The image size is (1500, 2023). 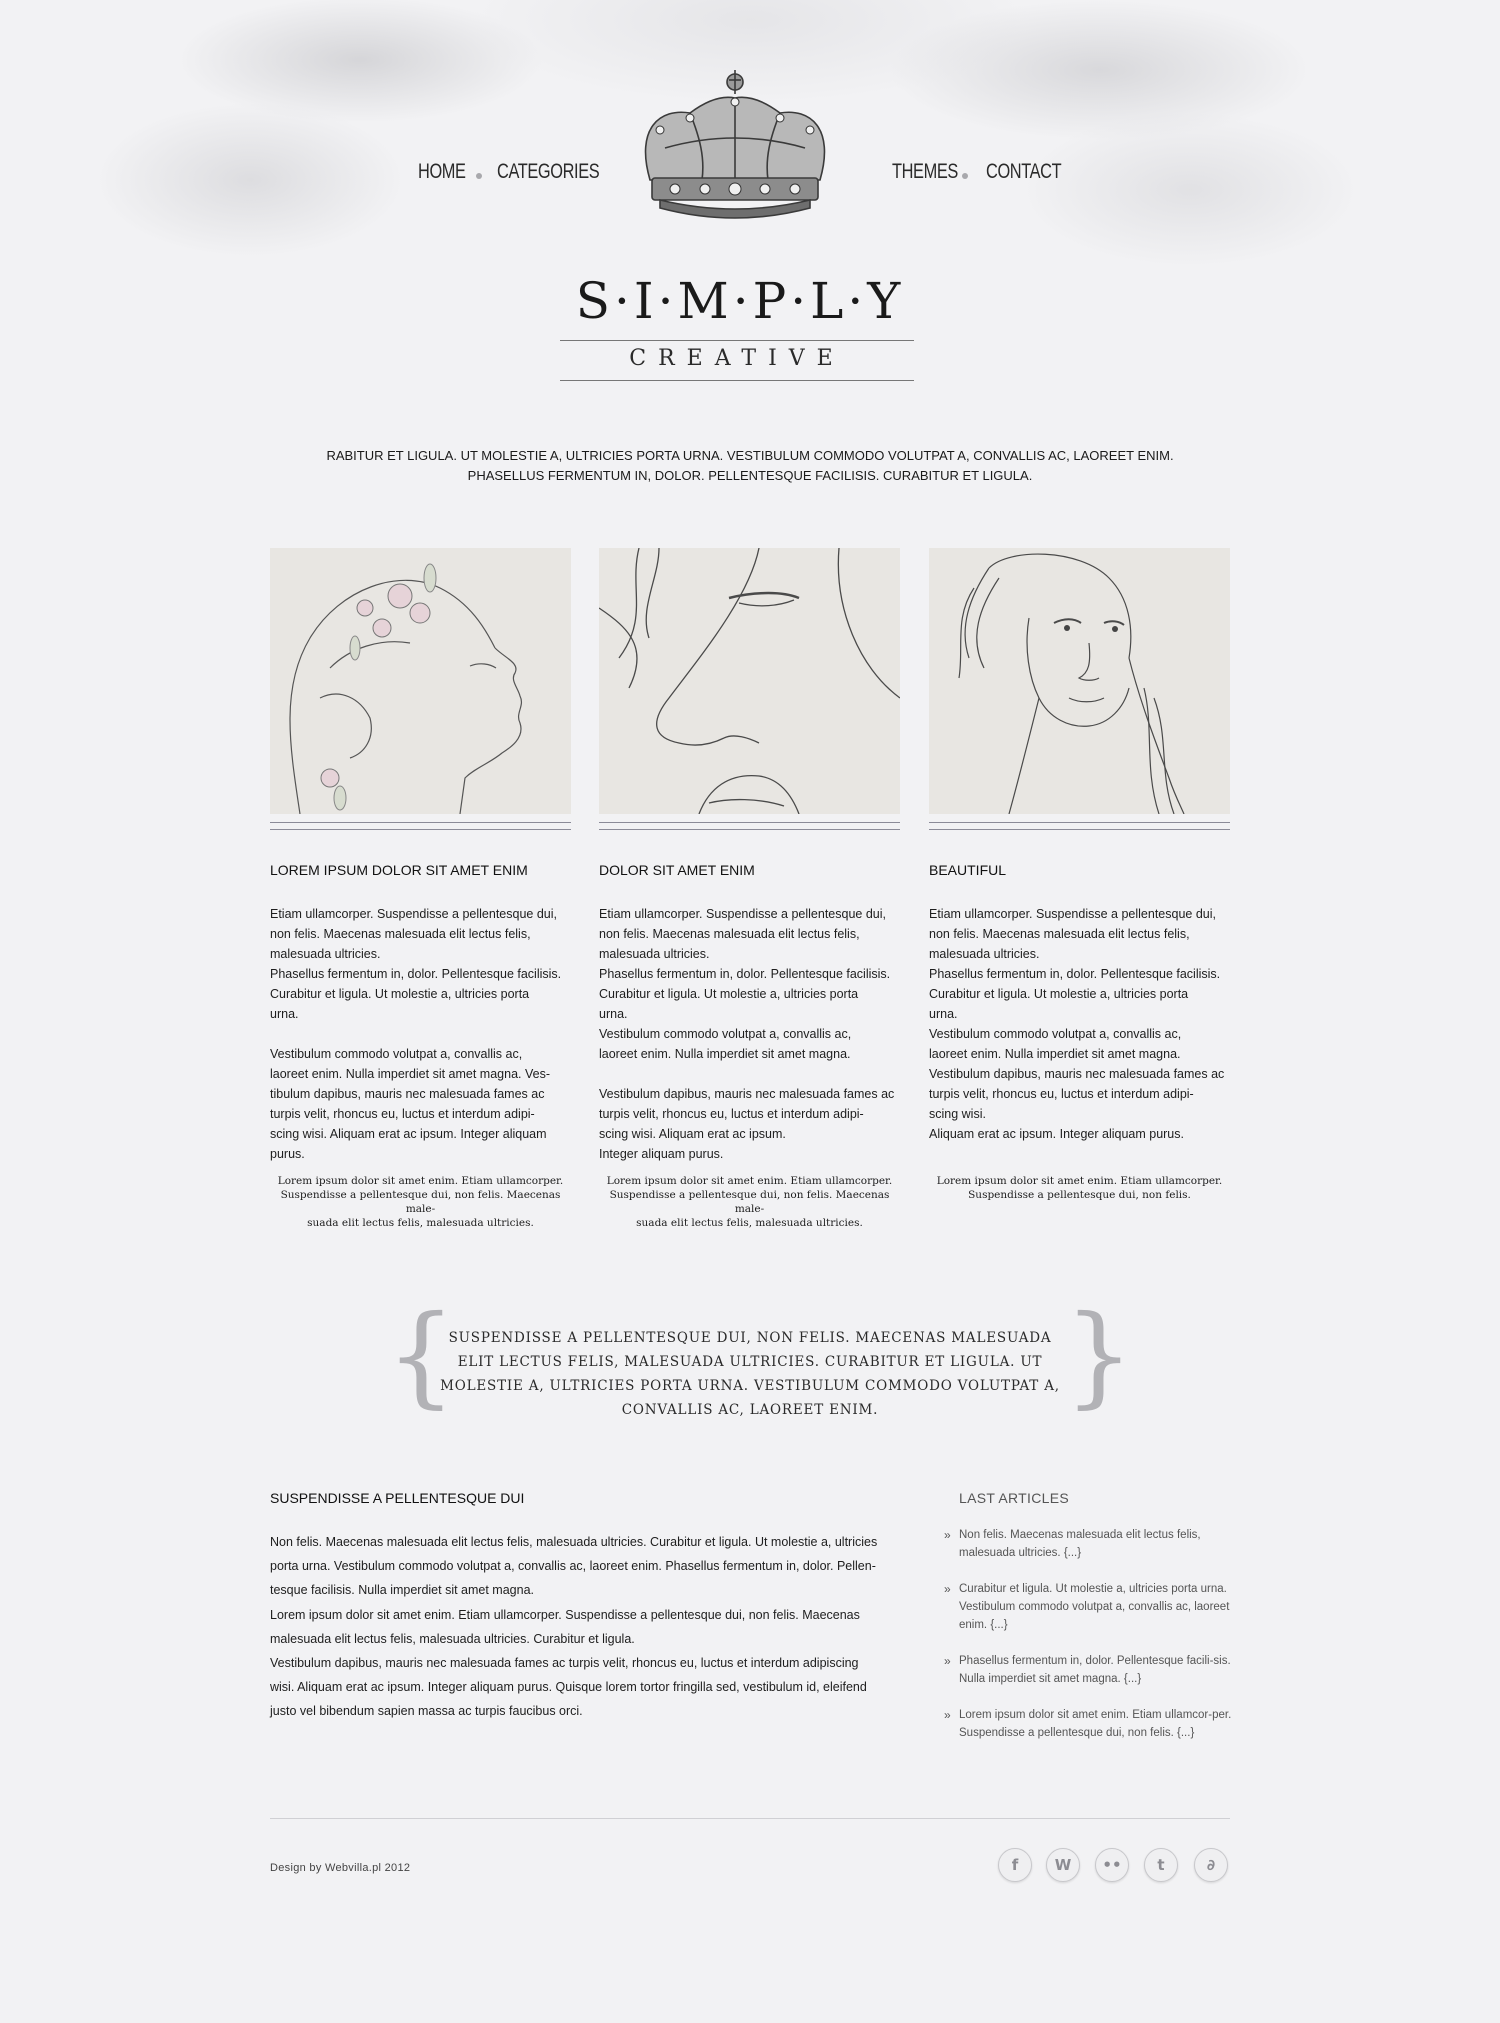 I want to click on nav-categories: CATEGORIES, so click(x=548, y=172).